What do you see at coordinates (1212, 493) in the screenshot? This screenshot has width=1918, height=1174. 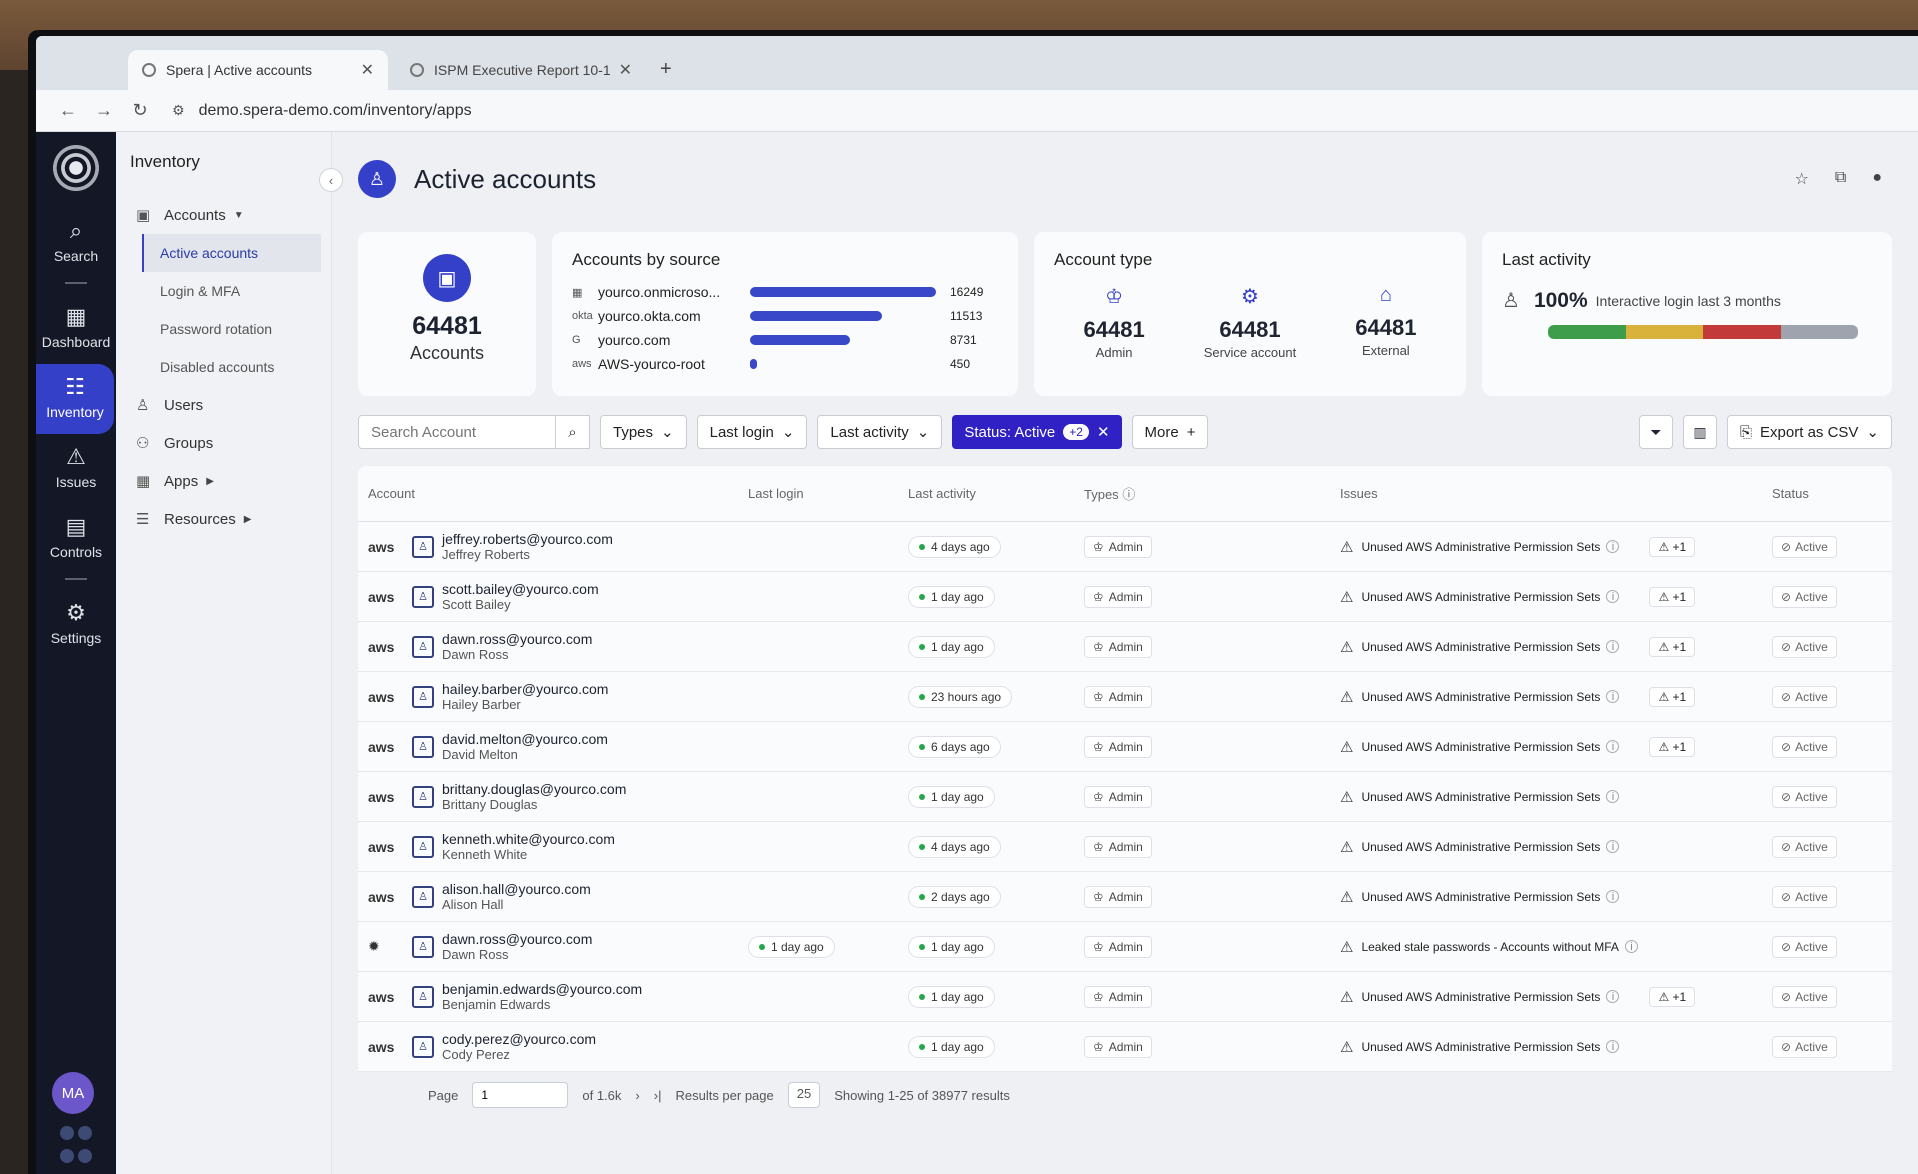 I see `col-types: Types ⓘ` at bounding box center [1212, 493].